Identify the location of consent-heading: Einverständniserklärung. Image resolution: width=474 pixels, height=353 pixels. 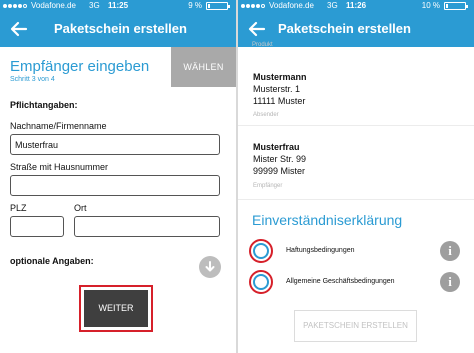
(327, 220).